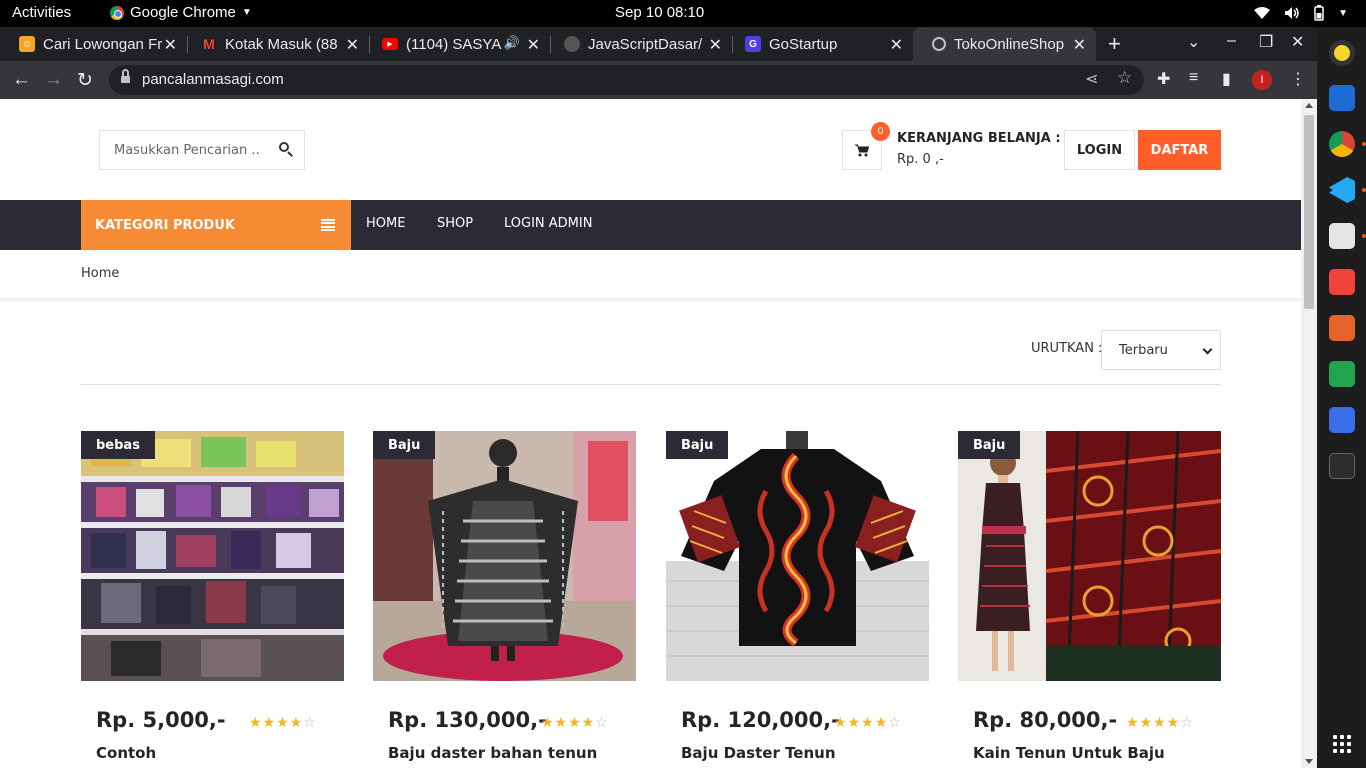 The width and height of the screenshot is (1366, 768). I want to click on gmail-icon: M, so click(209, 44).